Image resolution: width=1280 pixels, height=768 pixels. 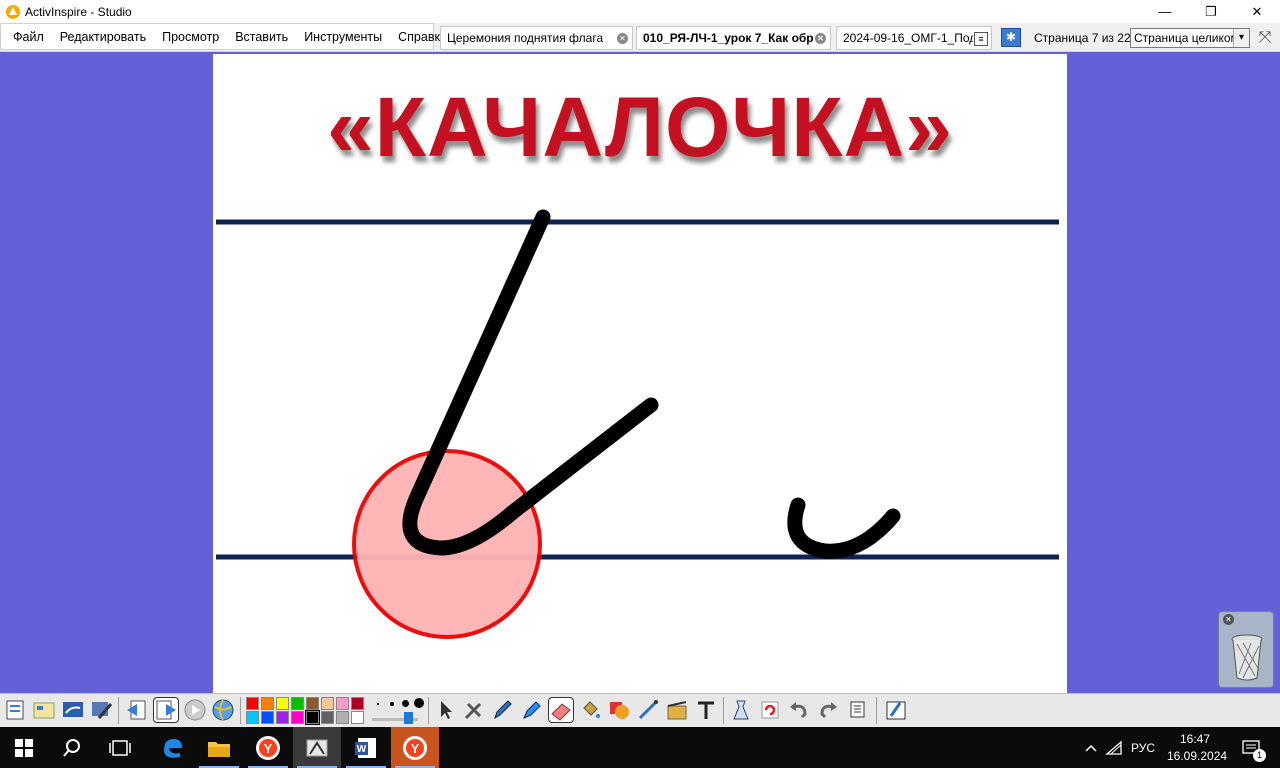 I want to click on zoom-select: Страница целиком ▾, so click(x=1190, y=38).